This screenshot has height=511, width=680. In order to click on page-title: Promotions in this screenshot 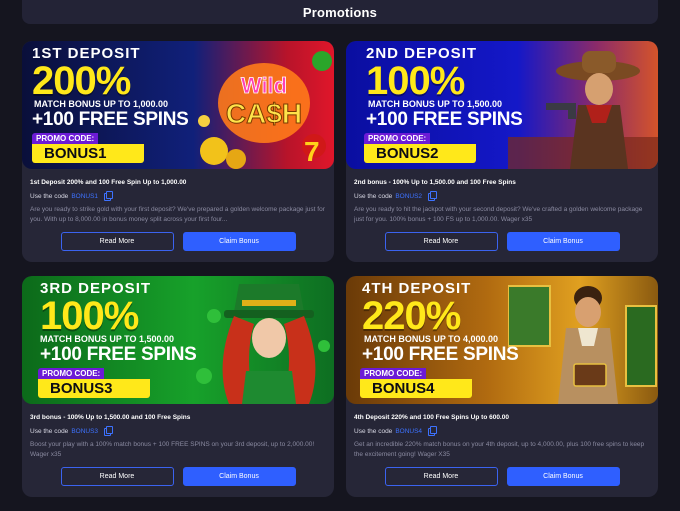, I will do `click(340, 12)`.